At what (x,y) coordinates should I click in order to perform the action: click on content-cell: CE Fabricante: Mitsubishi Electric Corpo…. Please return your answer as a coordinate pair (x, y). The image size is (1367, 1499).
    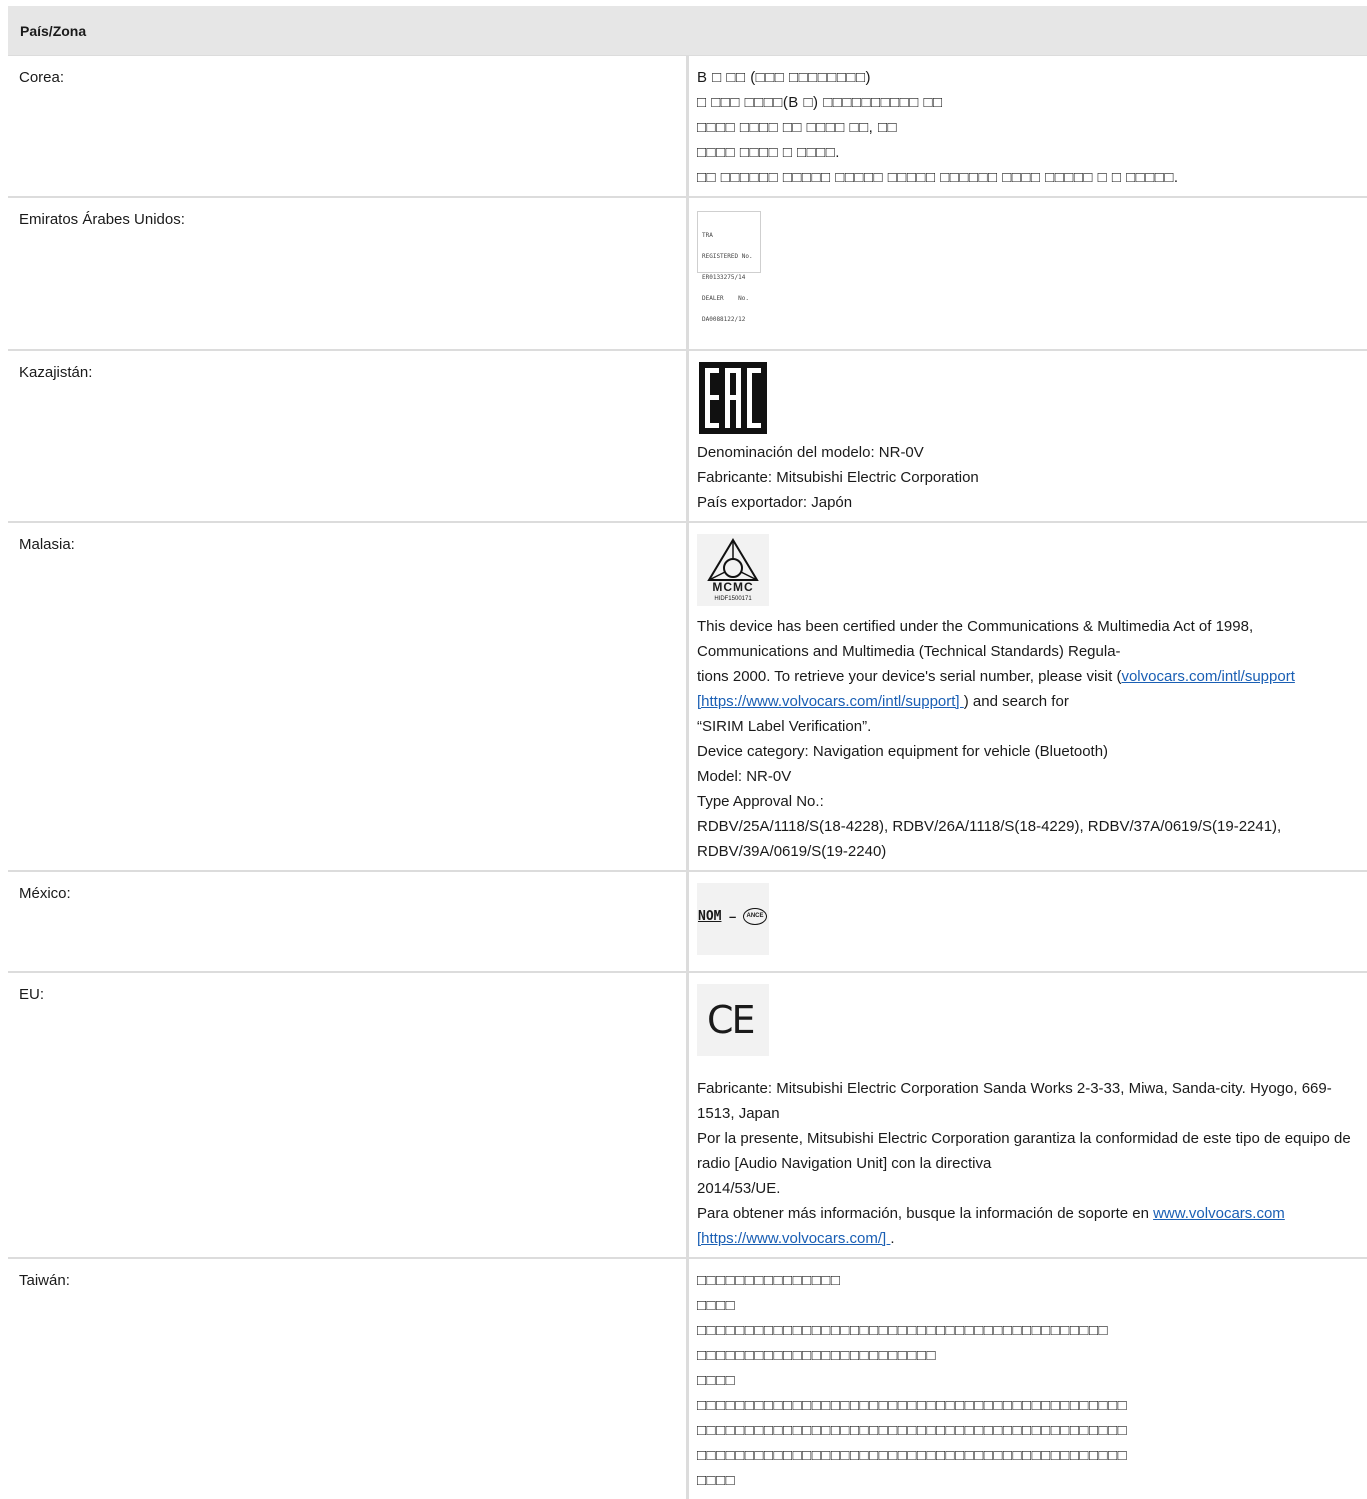
    Looking at the image, I should click on (1027, 1115).